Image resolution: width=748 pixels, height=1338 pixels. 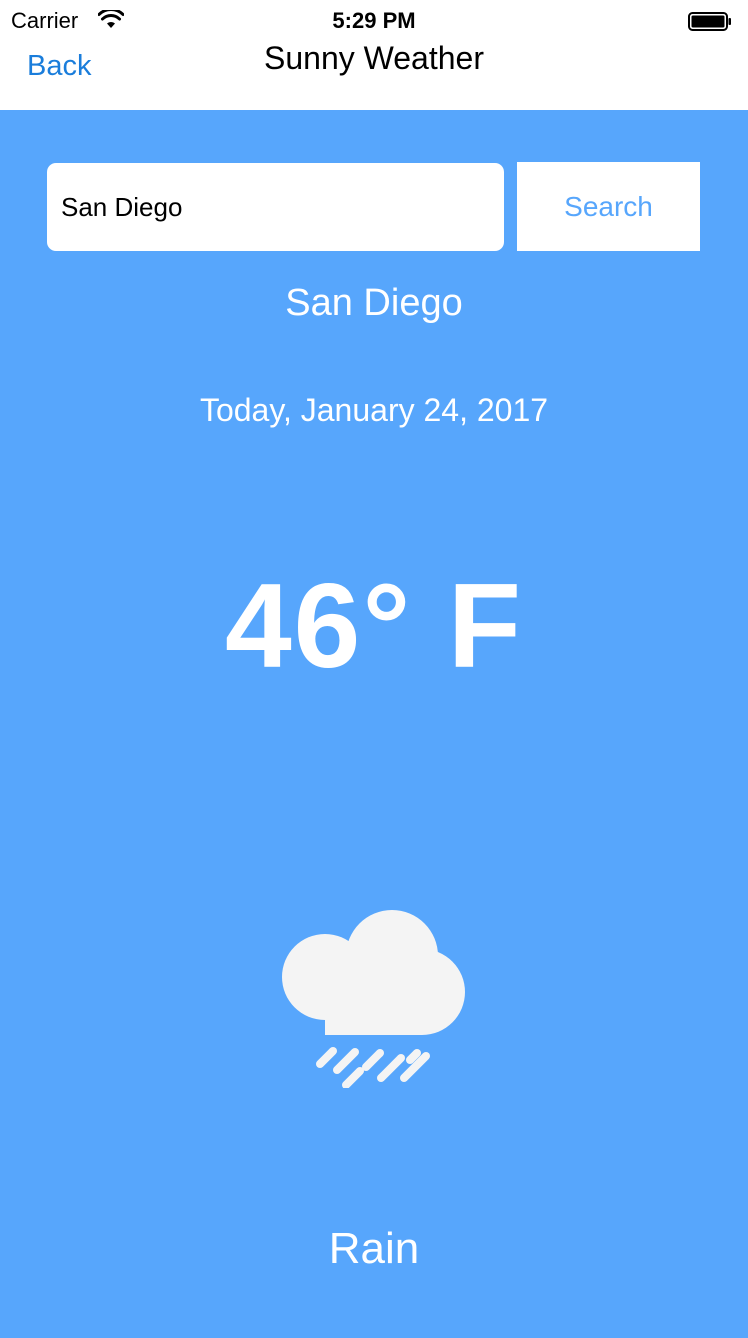 I want to click on temperature-label: 46° F, so click(x=374, y=626).